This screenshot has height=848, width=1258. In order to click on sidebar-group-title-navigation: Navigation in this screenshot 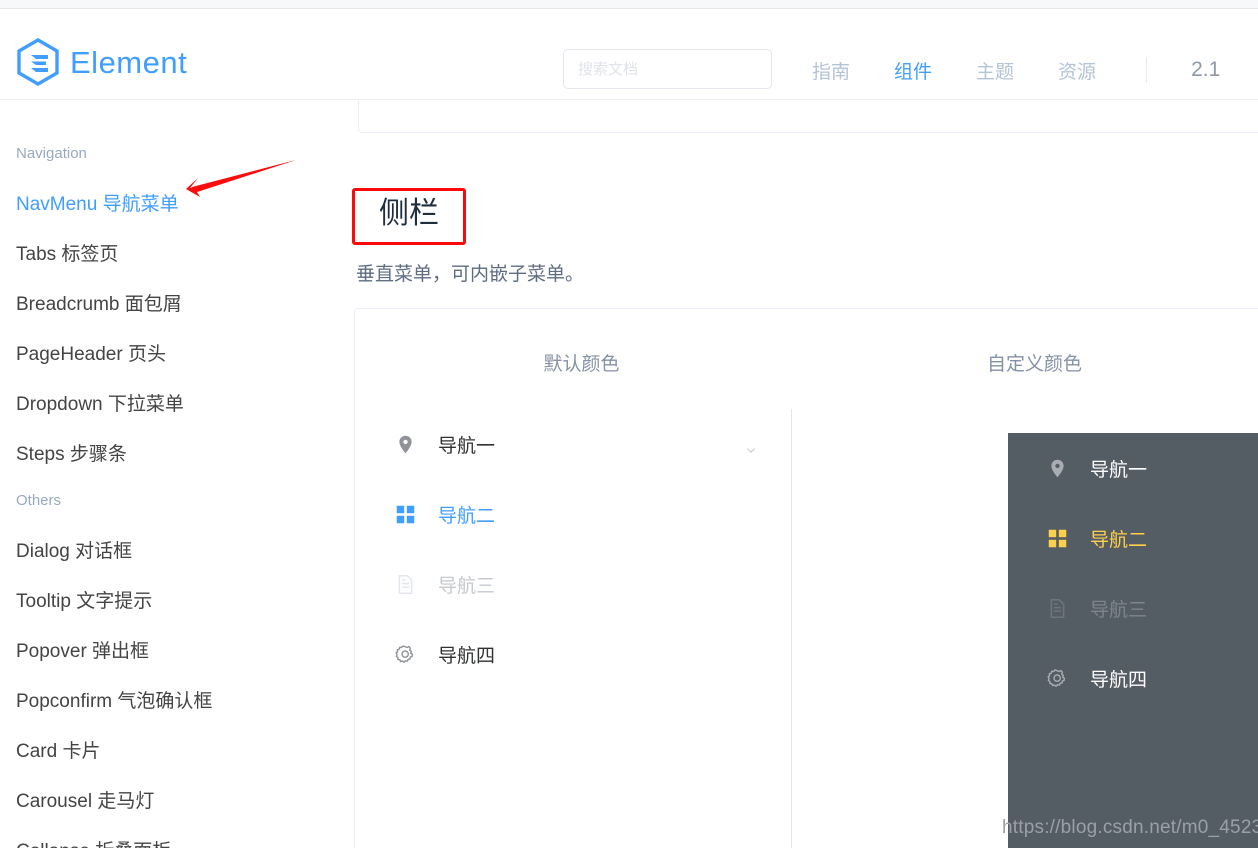, I will do `click(51, 153)`.